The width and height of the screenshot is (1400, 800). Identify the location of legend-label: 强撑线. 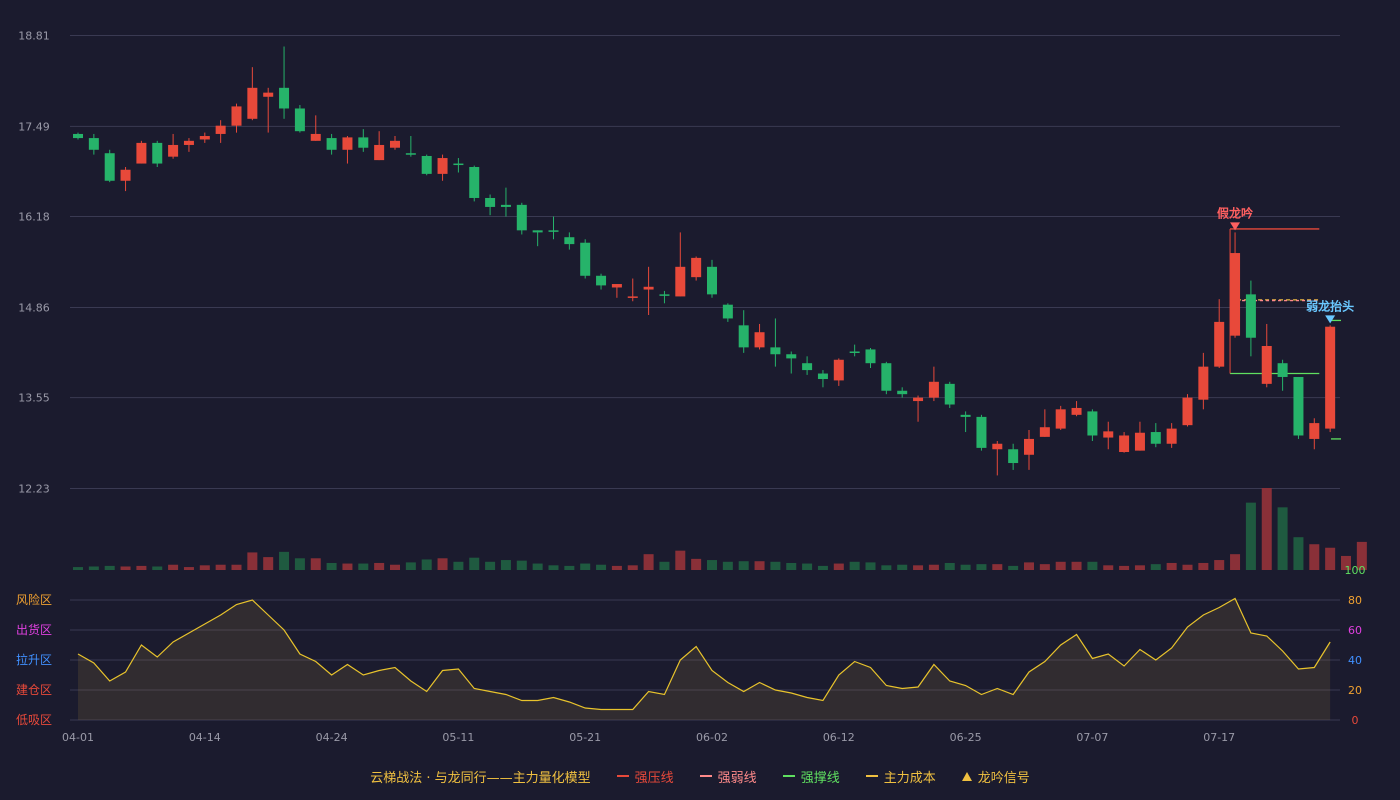
(820, 778).